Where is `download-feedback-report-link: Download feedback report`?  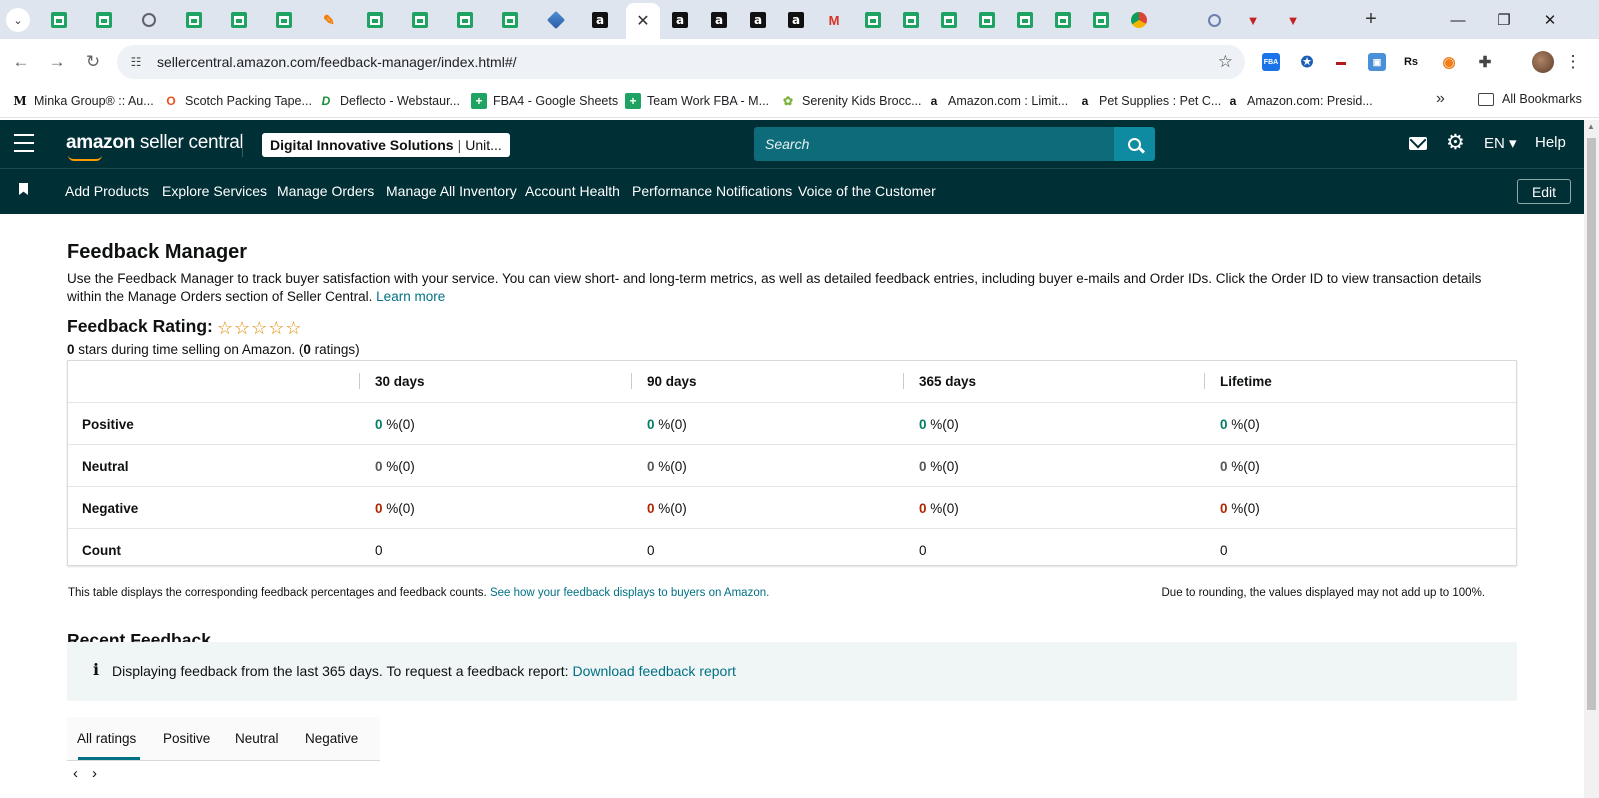 download-feedback-report-link: Download feedback report is located at coordinates (653, 671).